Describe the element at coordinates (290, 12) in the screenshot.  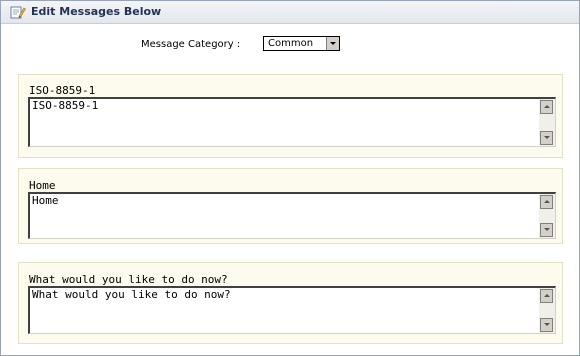
I see `panel-header: Edit Messages Below` at that location.